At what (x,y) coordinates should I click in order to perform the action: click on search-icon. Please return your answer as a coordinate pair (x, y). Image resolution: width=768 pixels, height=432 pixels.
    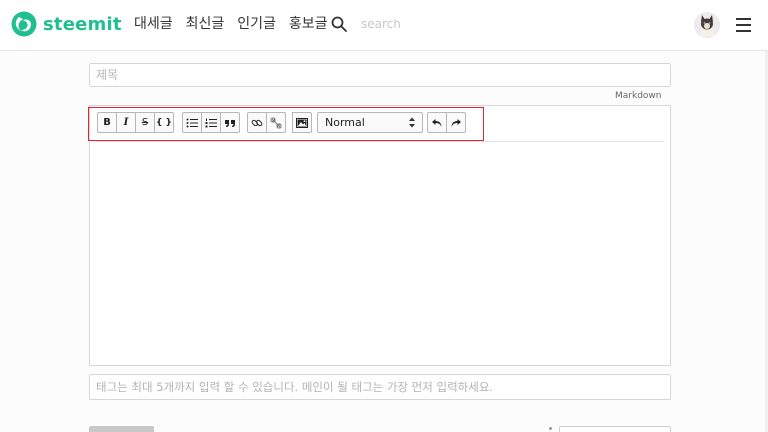
    Looking at the image, I should click on (339, 24).